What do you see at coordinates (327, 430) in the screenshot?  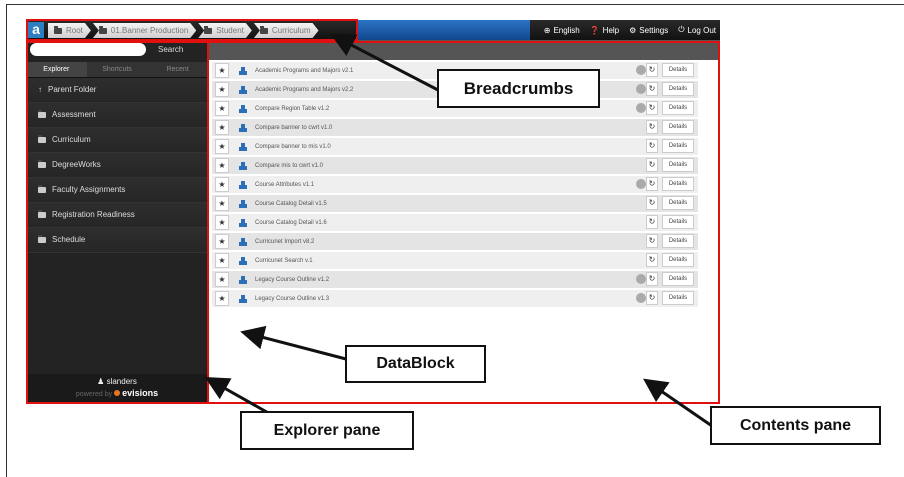 I see `explorer-pane-callout: Explorer pane` at bounding box center [327, 430].